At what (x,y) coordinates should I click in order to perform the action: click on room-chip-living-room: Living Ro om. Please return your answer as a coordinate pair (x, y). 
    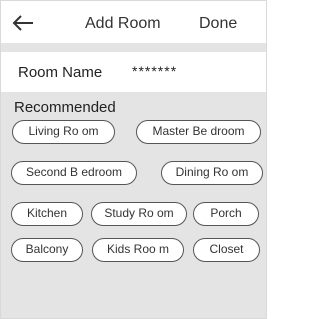
    Looking at the image, I should click on (63, 132).